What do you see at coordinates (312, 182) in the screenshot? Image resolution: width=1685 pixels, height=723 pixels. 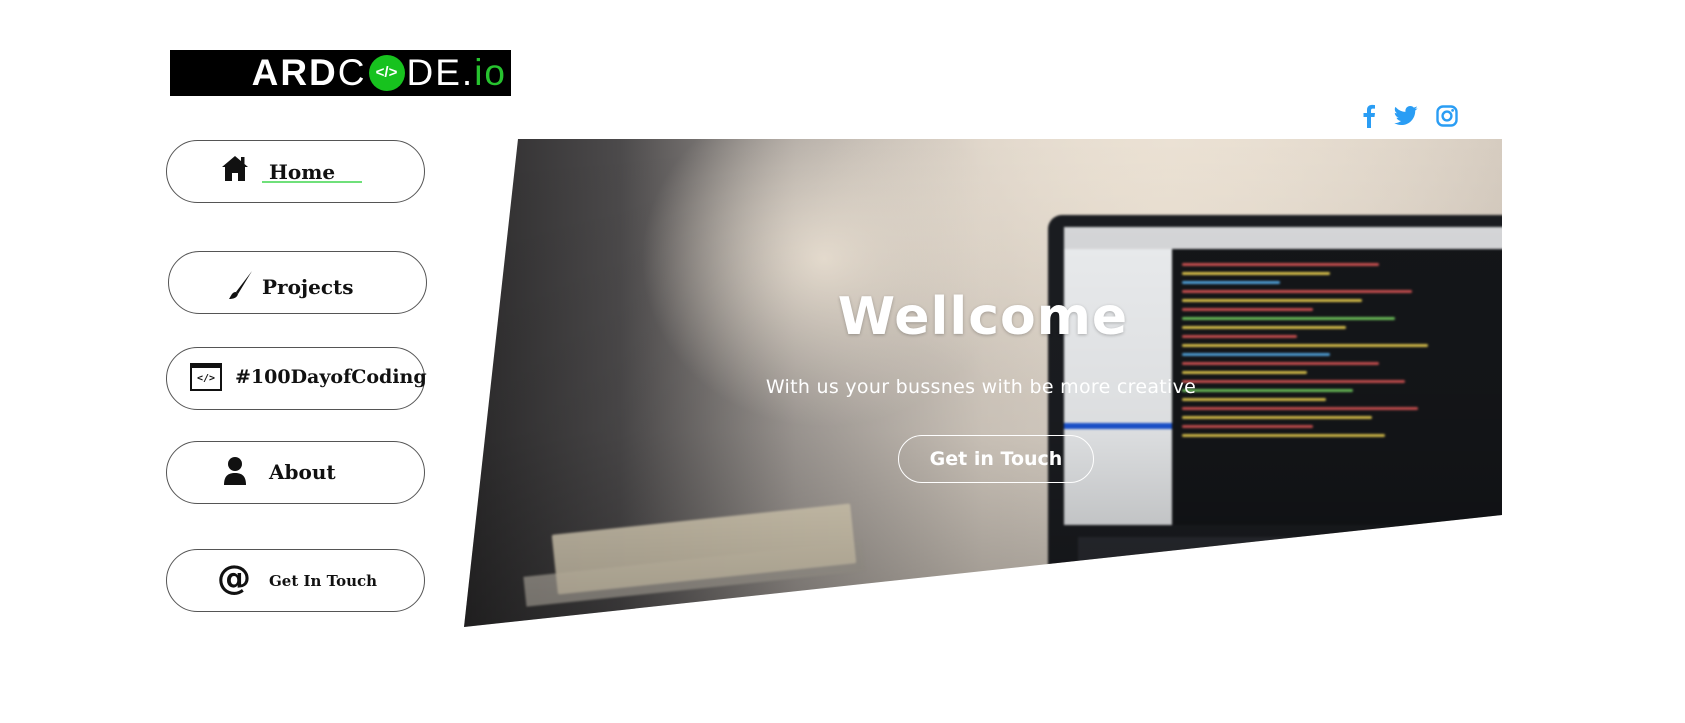 I see `active-underline` at bounding box center [312, 182].